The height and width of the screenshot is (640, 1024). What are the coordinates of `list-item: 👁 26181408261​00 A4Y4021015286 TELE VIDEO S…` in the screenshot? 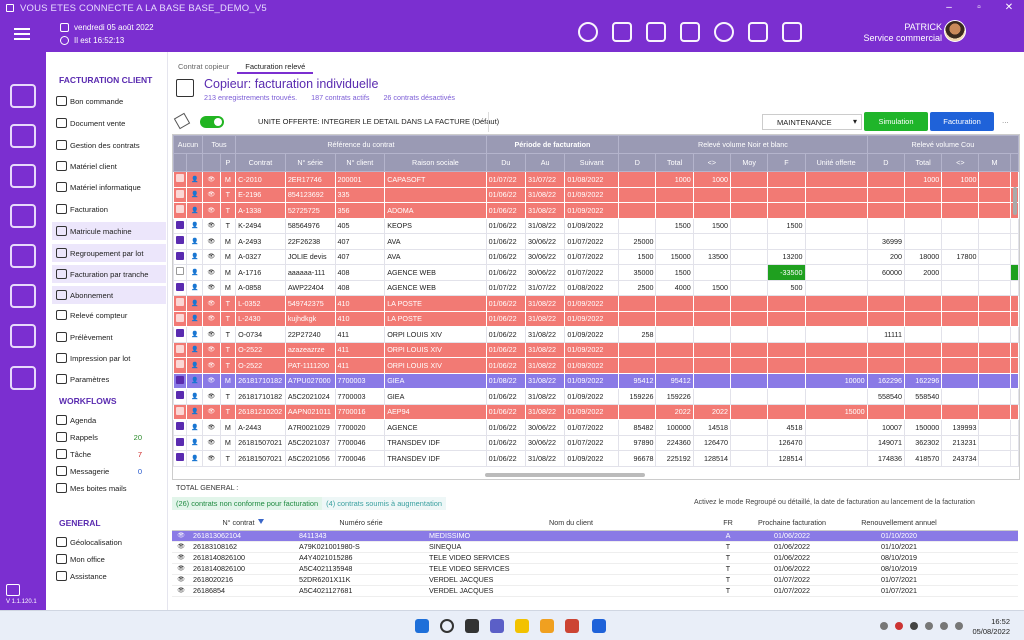 It's located at (595, 558).